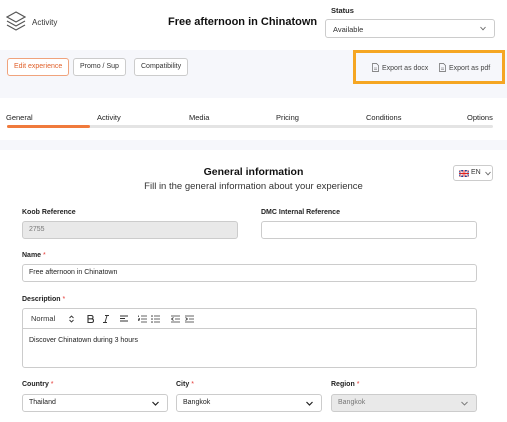  I want to click on outdent-icon, so click(175, 319).